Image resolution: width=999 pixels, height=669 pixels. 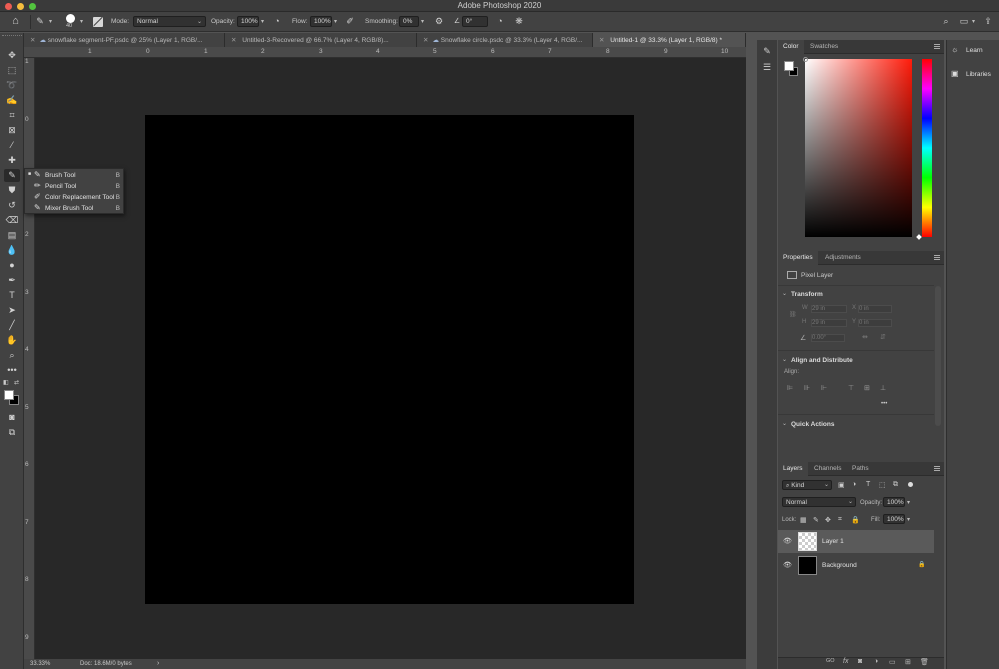 What do you see at coordinates (767, 51) in the screenshot?
I see `brush-settings-panel-icon: ✎` at bounding box center [767, 51].